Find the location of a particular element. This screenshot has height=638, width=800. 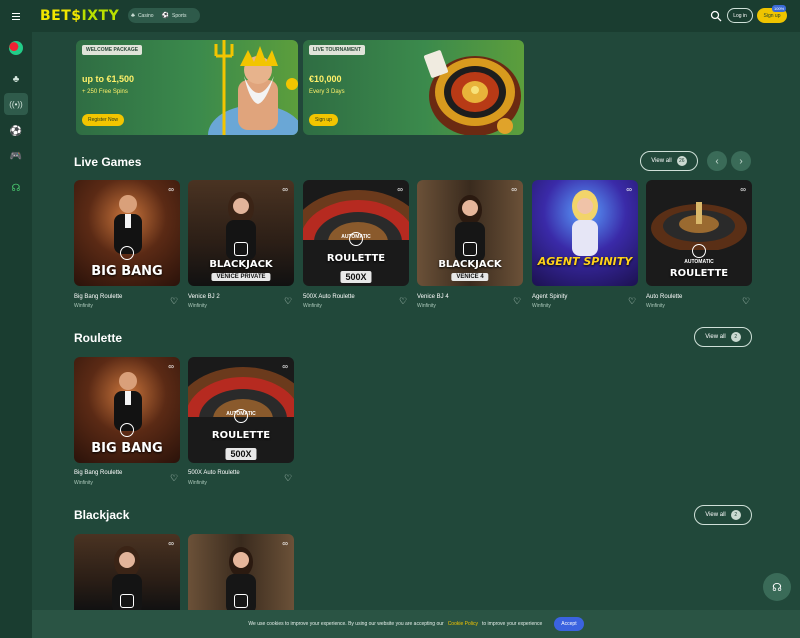

game-tile-venice-bj-4: ∞ BLACKJACK VENICE 4 is located at coordinates (470, 233).